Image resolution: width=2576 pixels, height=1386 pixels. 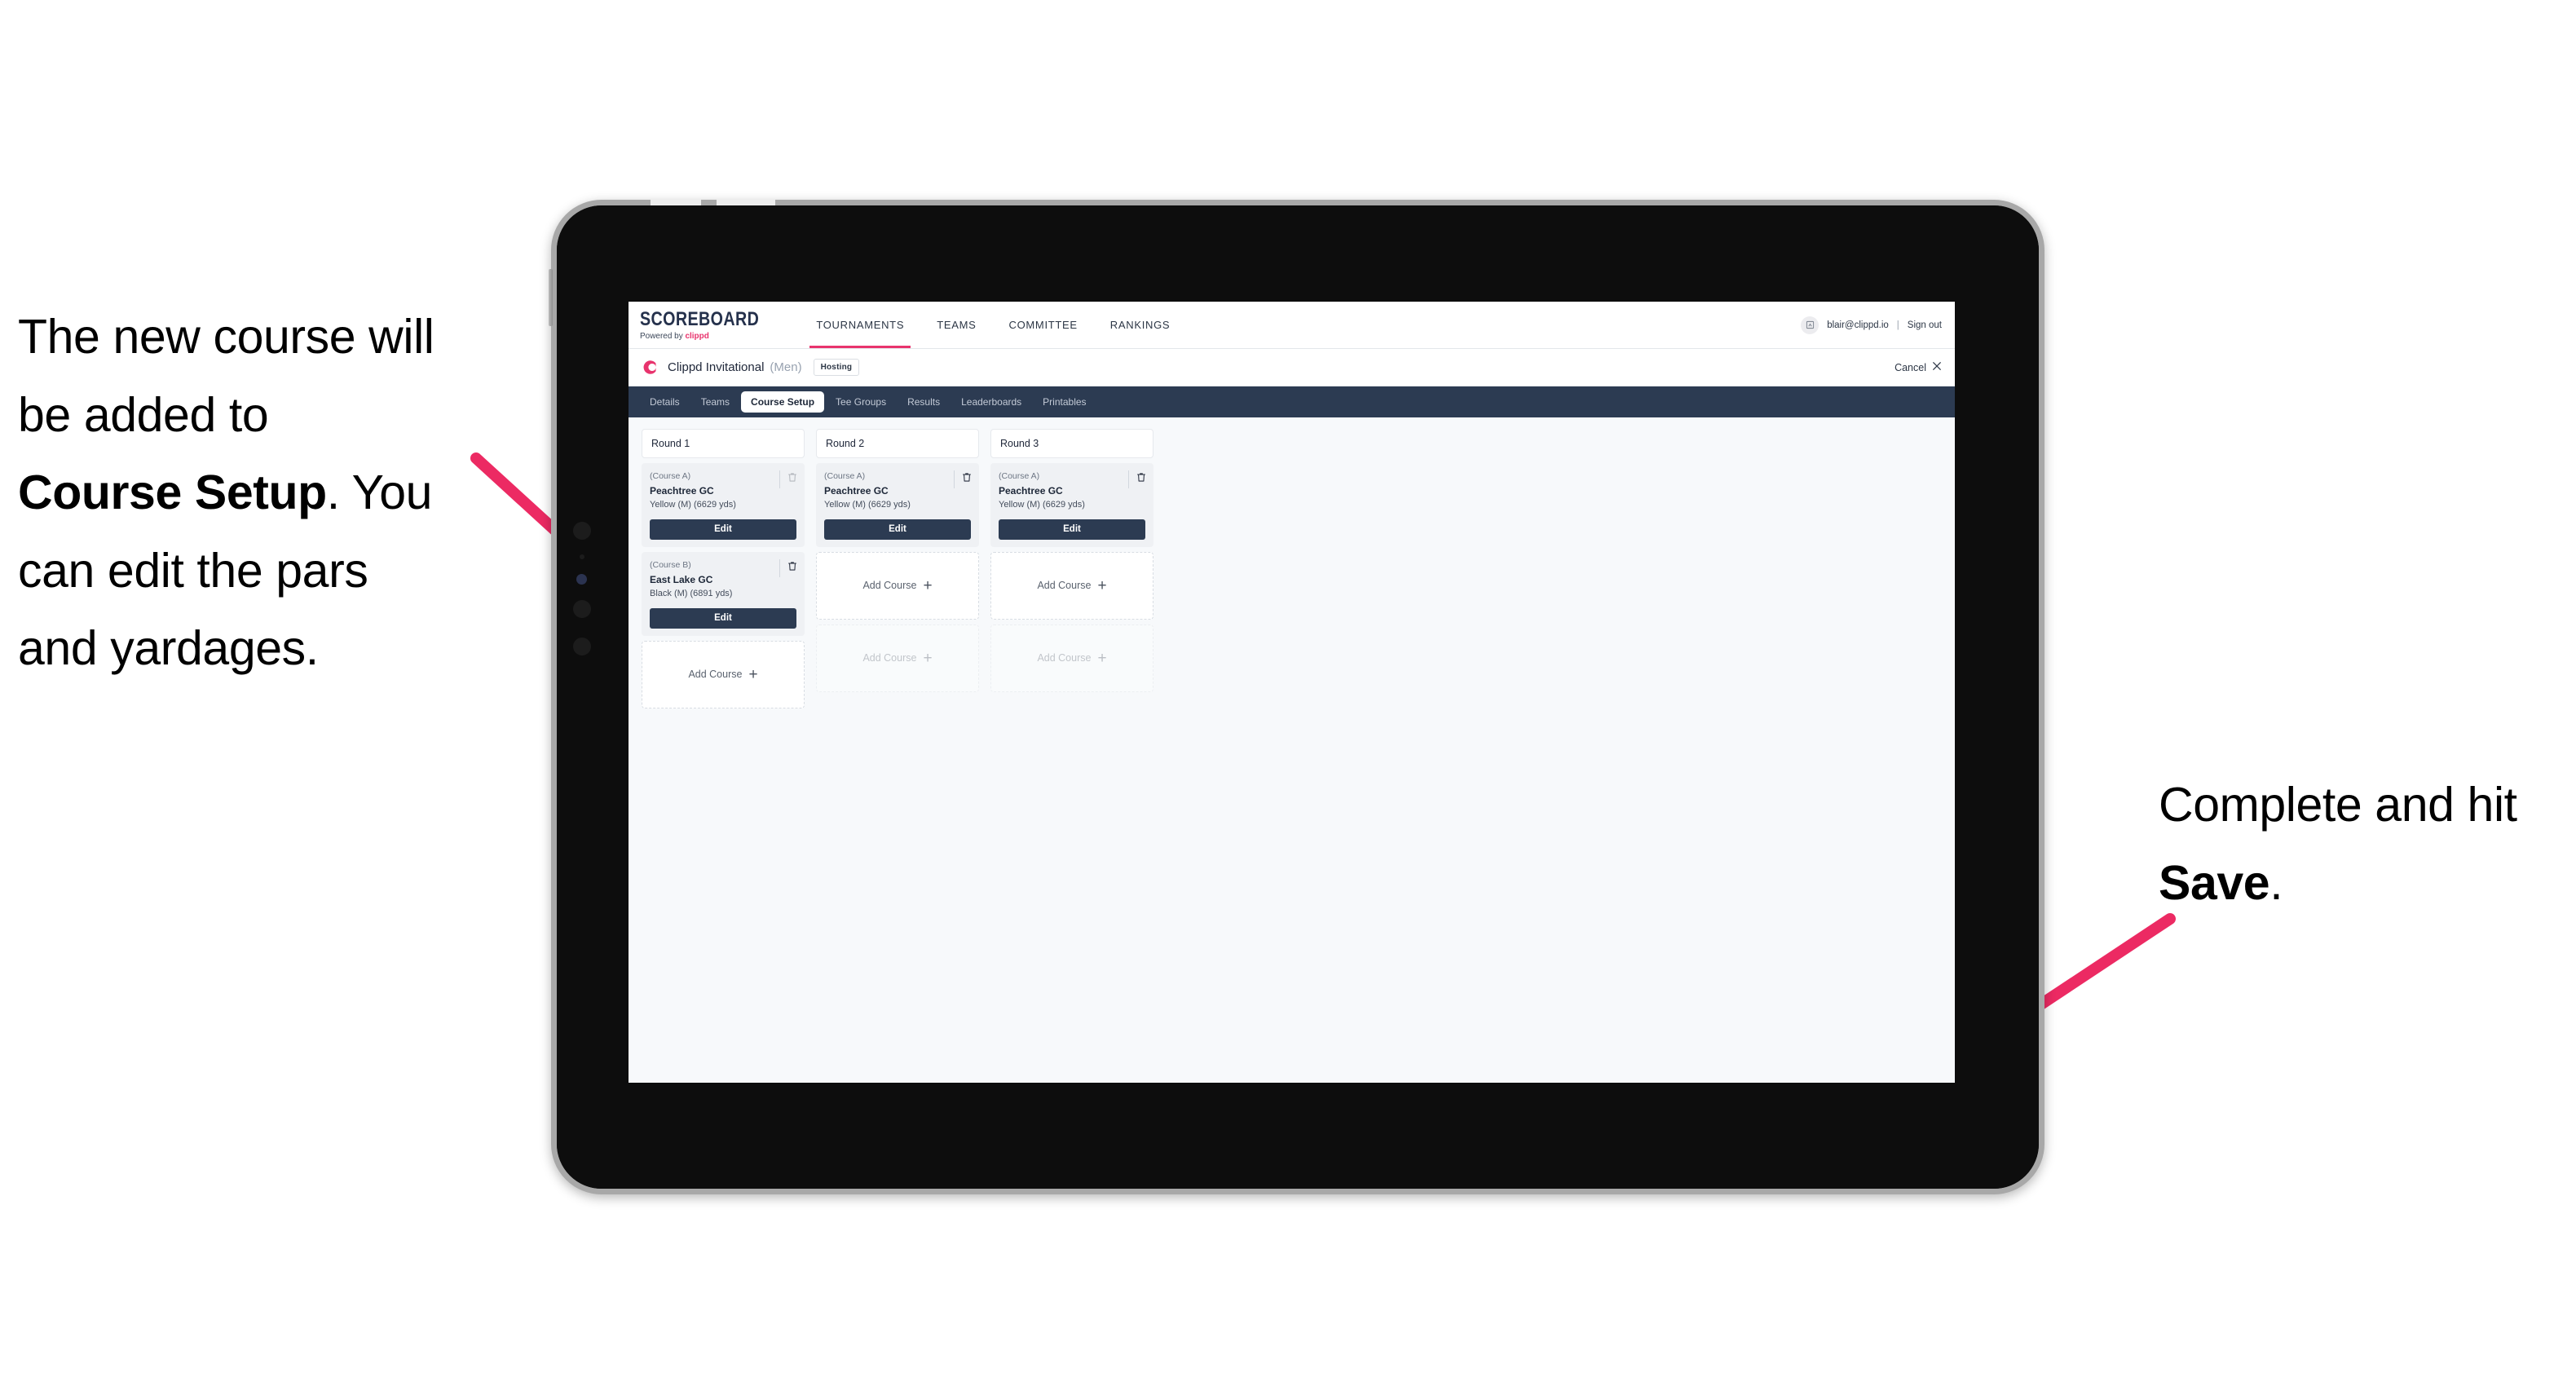 What do you see at coordinates (2276, 882) in the screenshot?
I see `annotation-right-part2: .` at bounding box center [2276, 882].